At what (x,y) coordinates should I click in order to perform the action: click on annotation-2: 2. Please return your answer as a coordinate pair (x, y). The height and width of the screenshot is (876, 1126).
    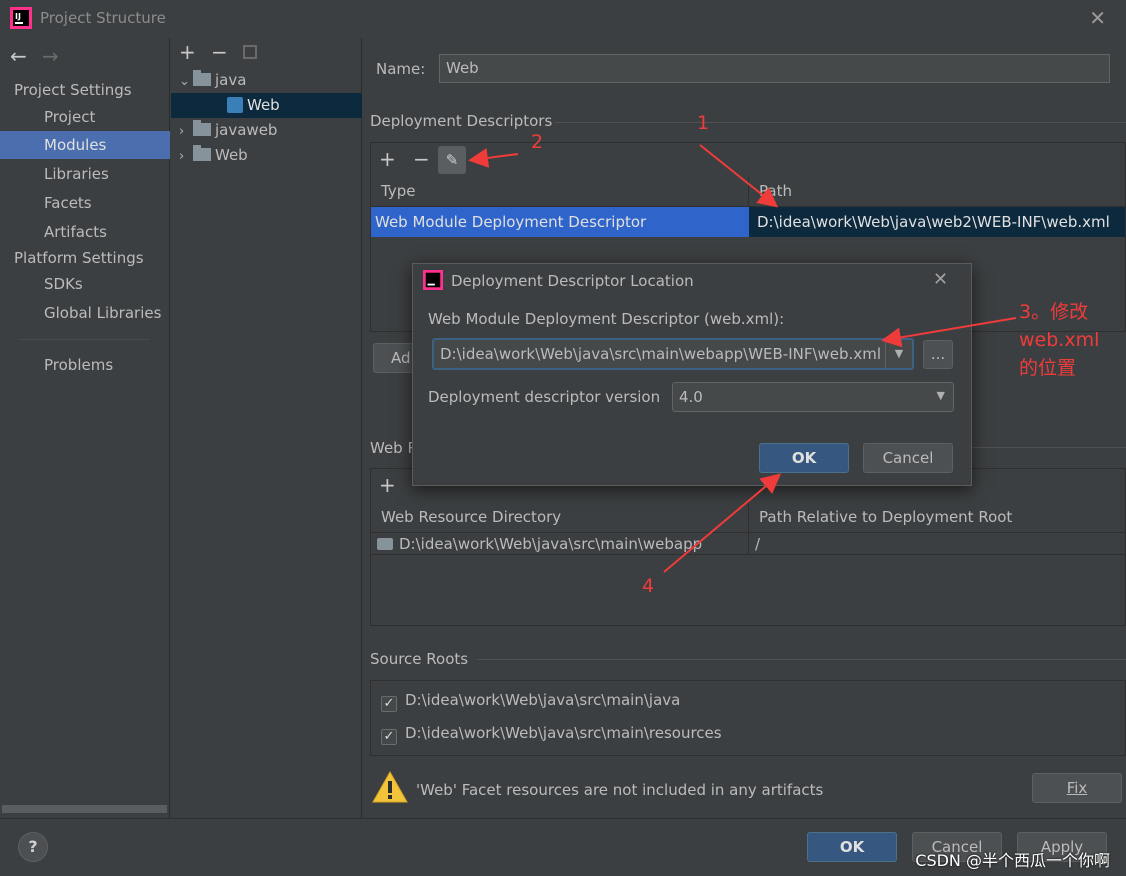
    Looking at the image, I should click on (537, 142).